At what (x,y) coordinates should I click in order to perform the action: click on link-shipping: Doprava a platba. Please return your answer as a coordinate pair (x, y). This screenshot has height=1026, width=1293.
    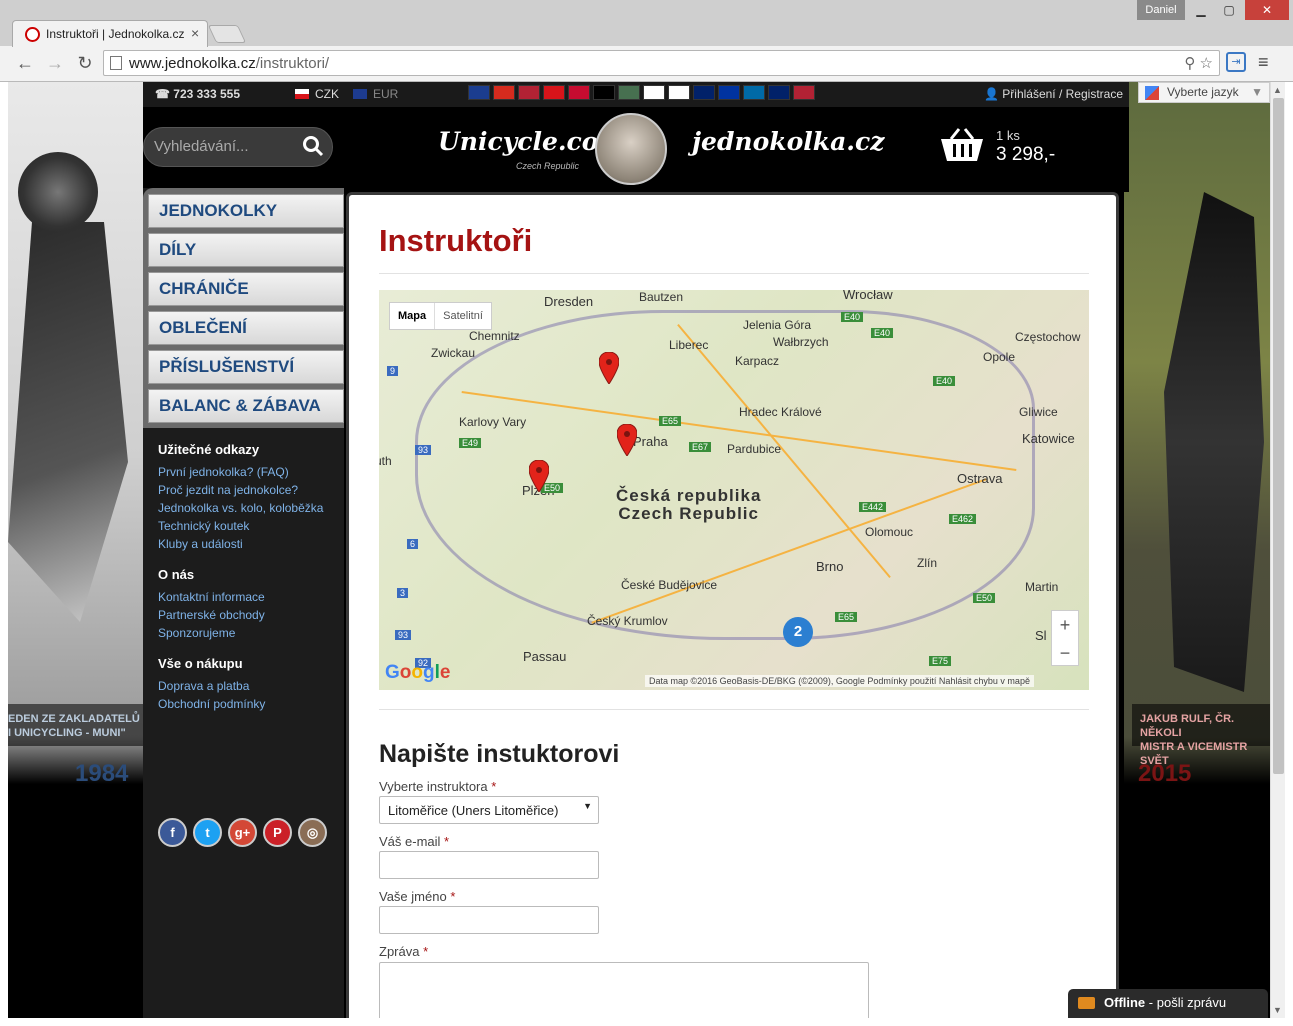
    Looking at the image, I should click on (251, 686).